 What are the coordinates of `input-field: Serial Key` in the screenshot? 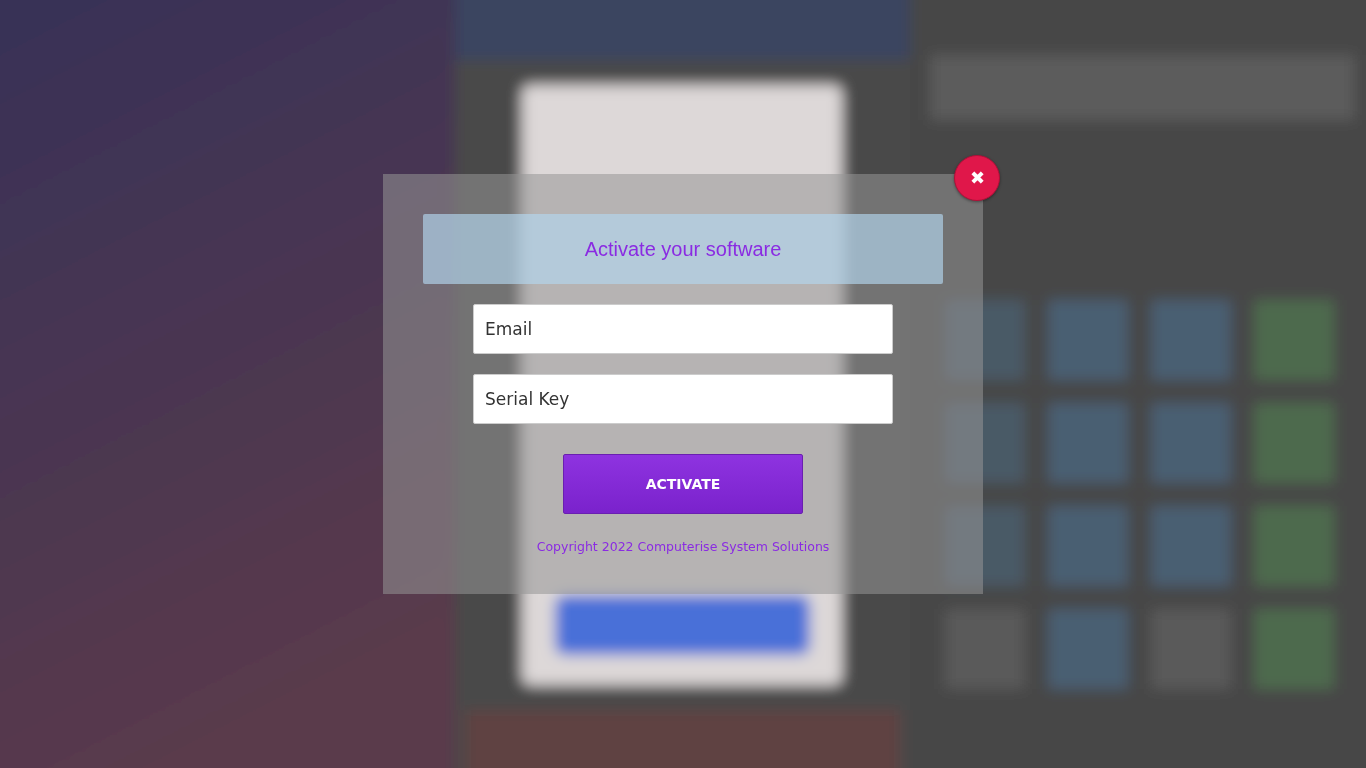 It's located at (683, 399).